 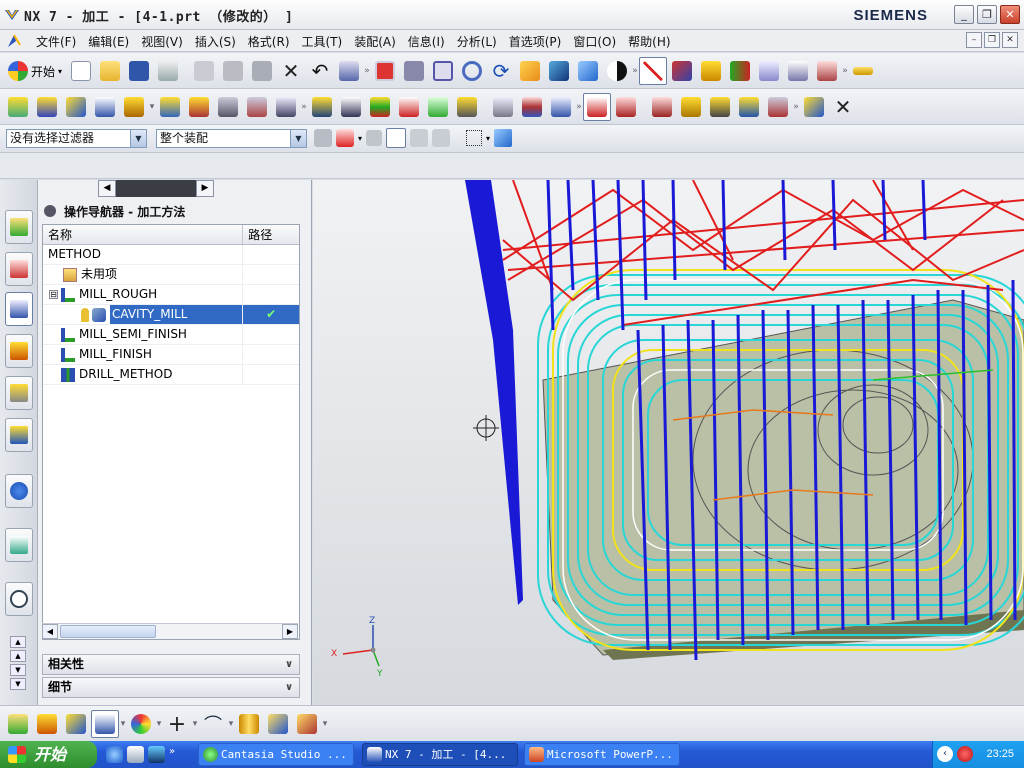 What do you see at coordinates (168, 71) in the screenshot?
I see `print-button` at bounding box center [168, 71].